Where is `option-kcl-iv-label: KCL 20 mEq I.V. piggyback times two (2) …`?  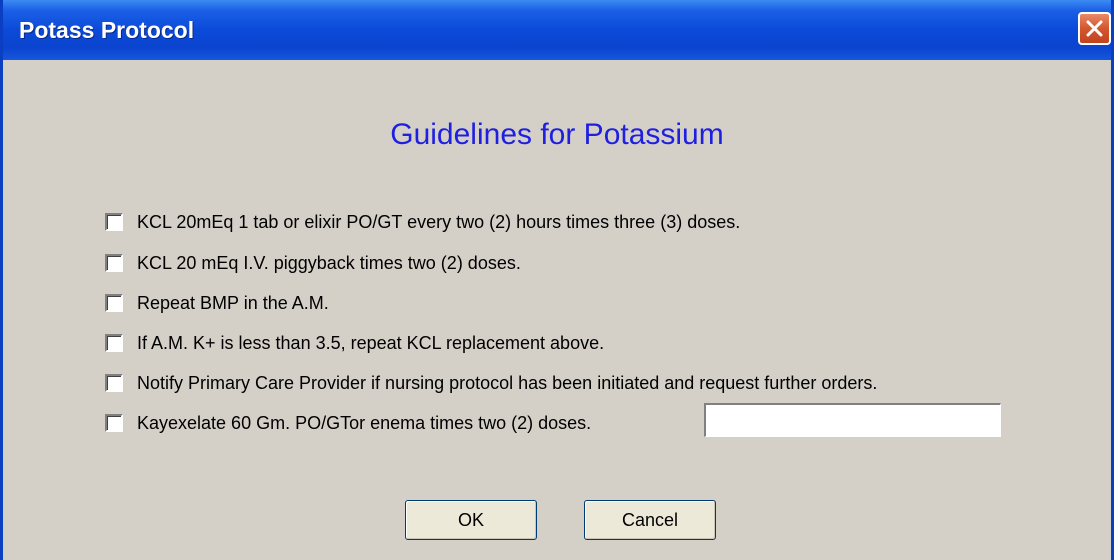
option-kcl-iv-label: KCL 20 mEq I.V. piggyback times two (2) … is located at coordinates (329, 262).